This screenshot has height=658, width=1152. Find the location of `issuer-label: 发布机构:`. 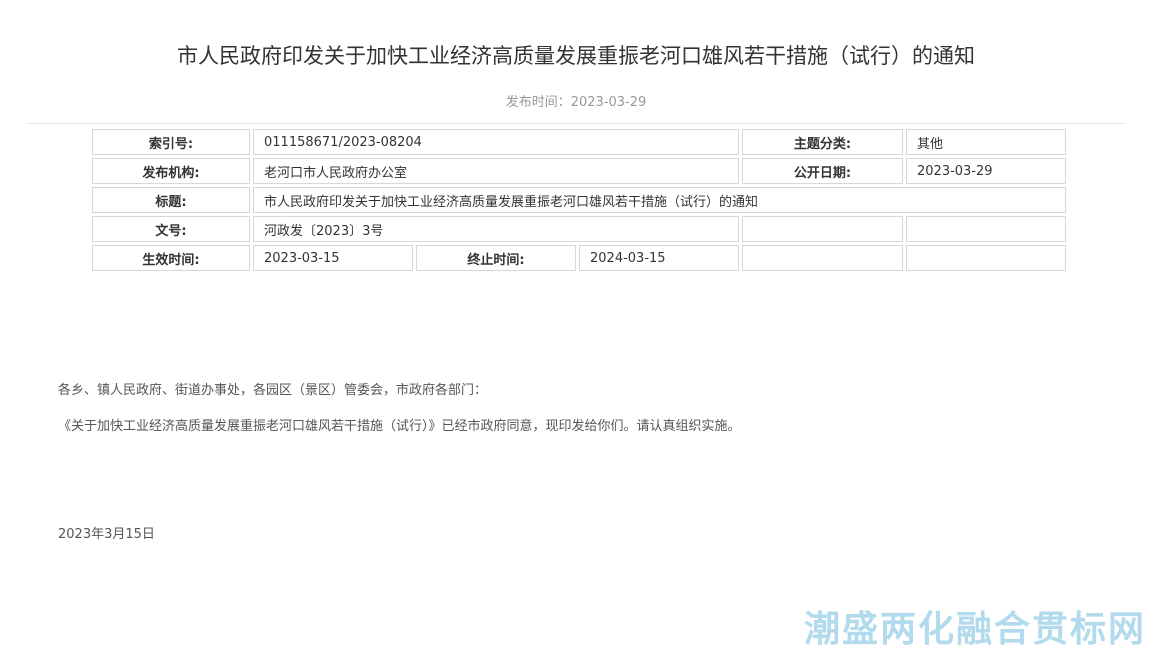

issuer-label: 发布机构: is located at coordinates (171, 171).